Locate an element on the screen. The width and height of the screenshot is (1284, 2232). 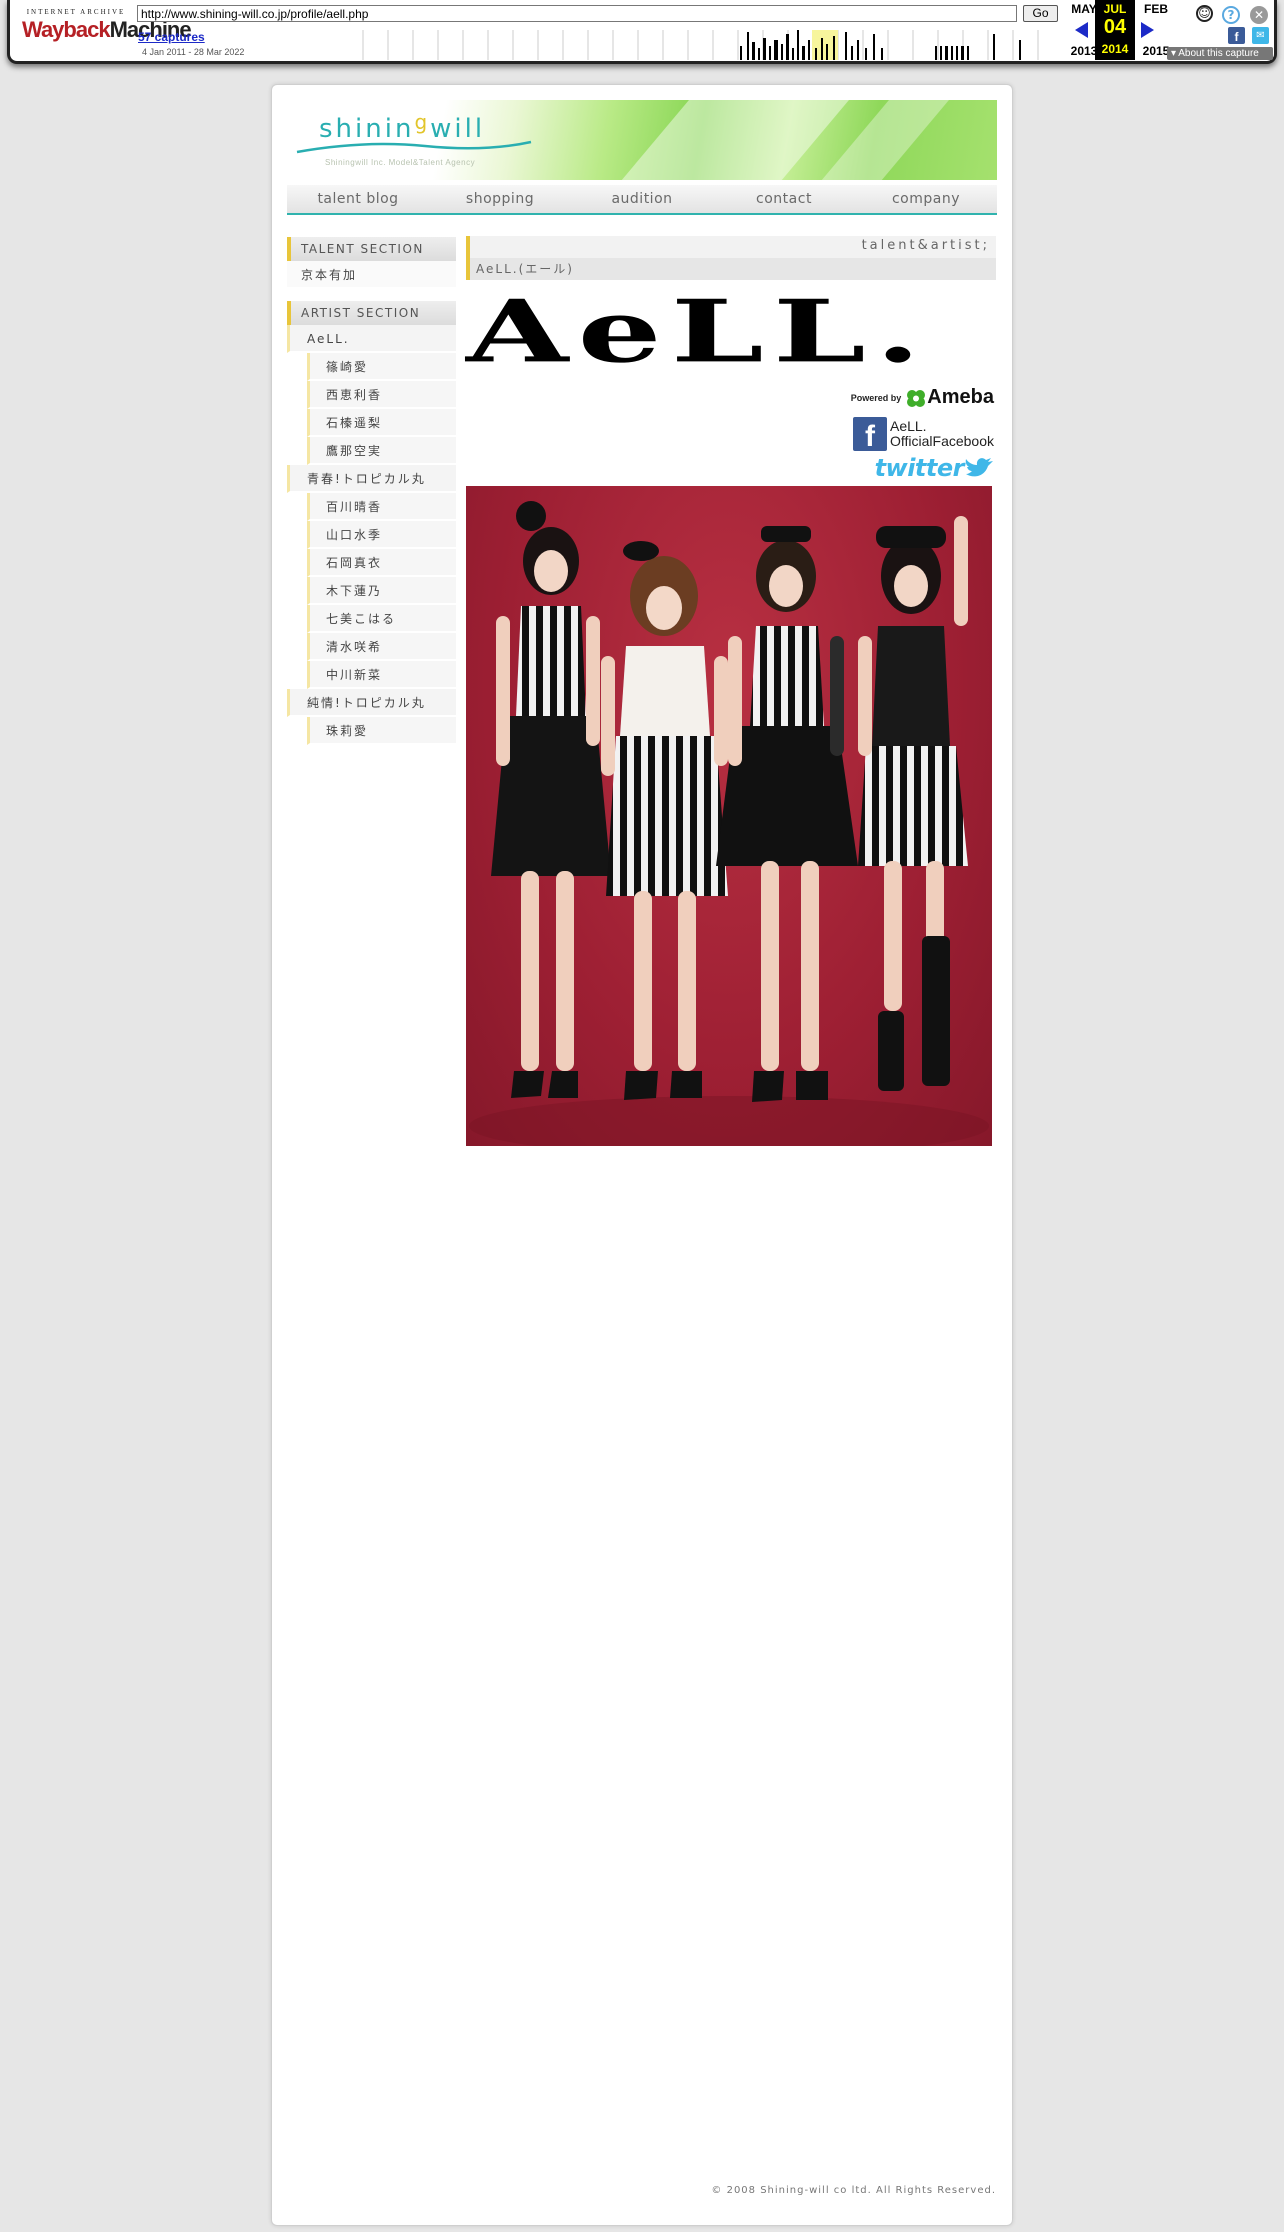
wayback-current-year: 2014 is located at coordinates (1115, 49).